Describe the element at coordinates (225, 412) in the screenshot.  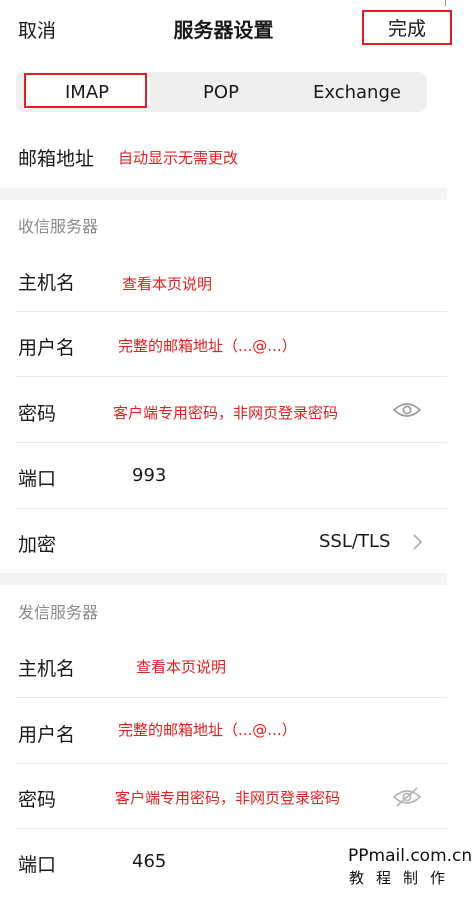
I see `incoming-password-field: 客户端专用密码，非网页登录密码` at that location.